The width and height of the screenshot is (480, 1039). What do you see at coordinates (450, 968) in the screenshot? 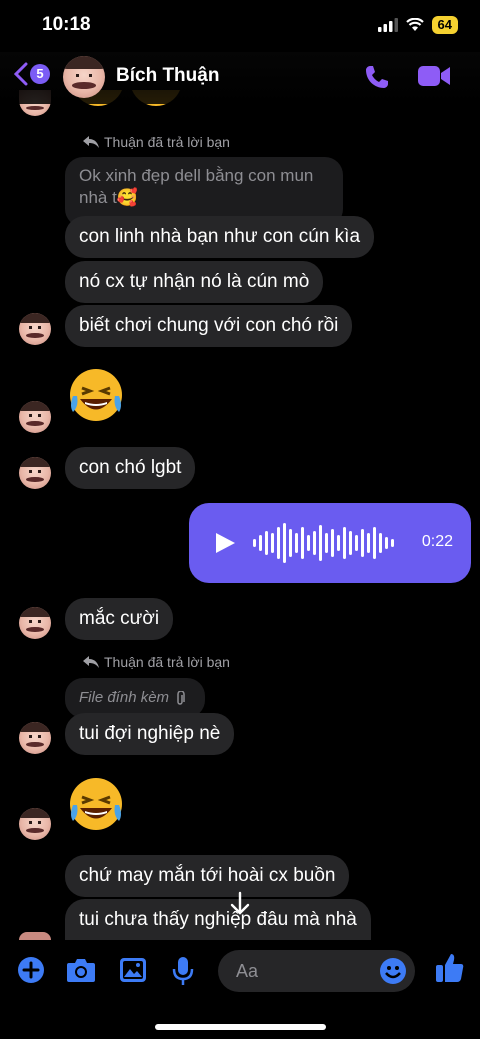
I see `thumbs-up-icon` at bounding box center [450, 968].